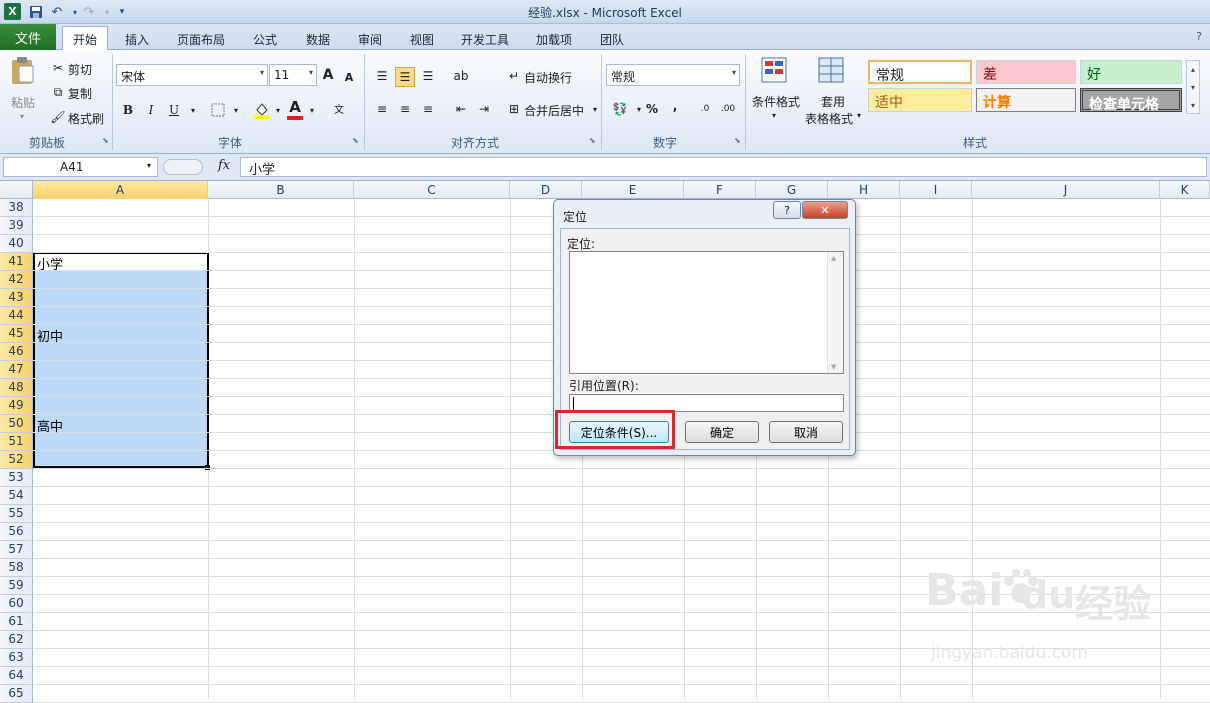  What do you see at coordinates (16, 532) in the screenshot?
I see `row-header: 56` at bounding box center [16, 532].